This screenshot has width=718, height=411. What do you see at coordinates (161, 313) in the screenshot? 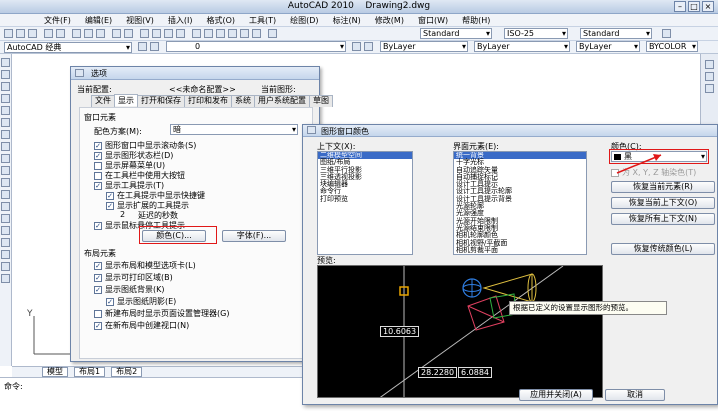
I see `page-setup-manager-checkbox: 新建布局时显示页面设置管理器(G)` at bounding box center [161, 313].